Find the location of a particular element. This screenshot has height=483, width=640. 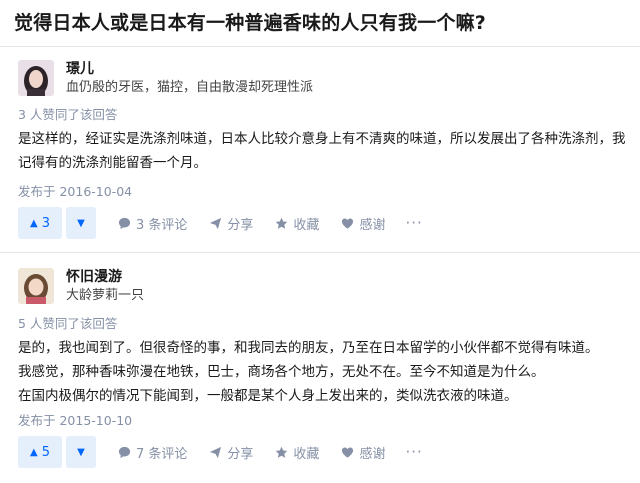

upvote-button: ▲ 3 is located at coordinates (40, 223).